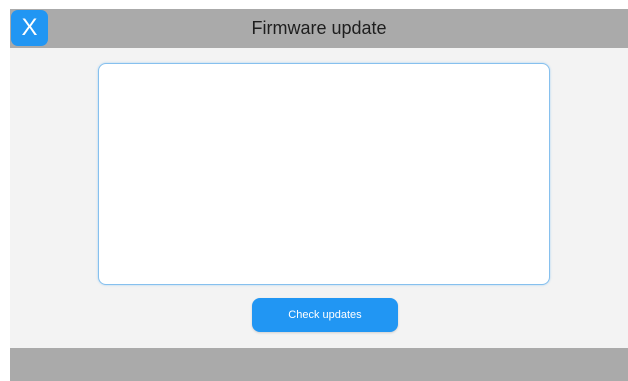 Image resolution: width=628 pixels, height=381 pixels. I want to click on close-icon: X, so click(29, 27).